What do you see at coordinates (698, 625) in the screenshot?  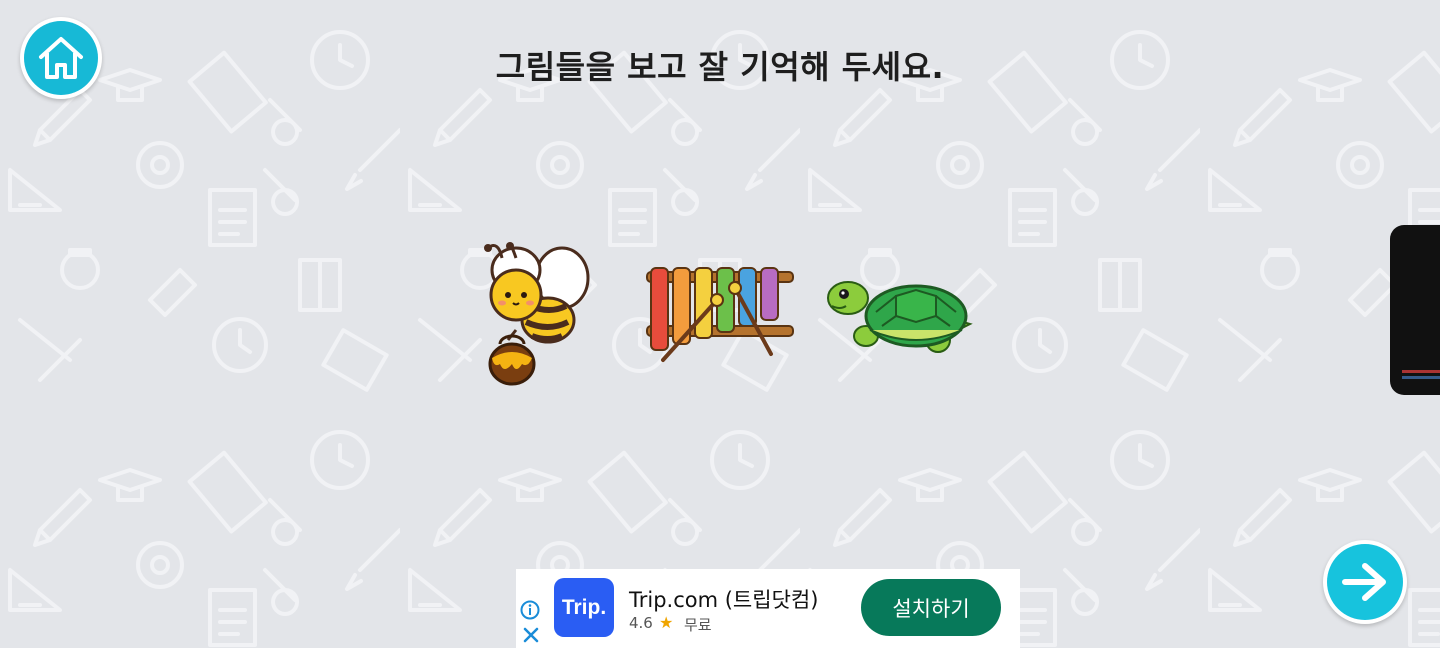 I see `ad-price: 무료` at bounding box center [698, 625].